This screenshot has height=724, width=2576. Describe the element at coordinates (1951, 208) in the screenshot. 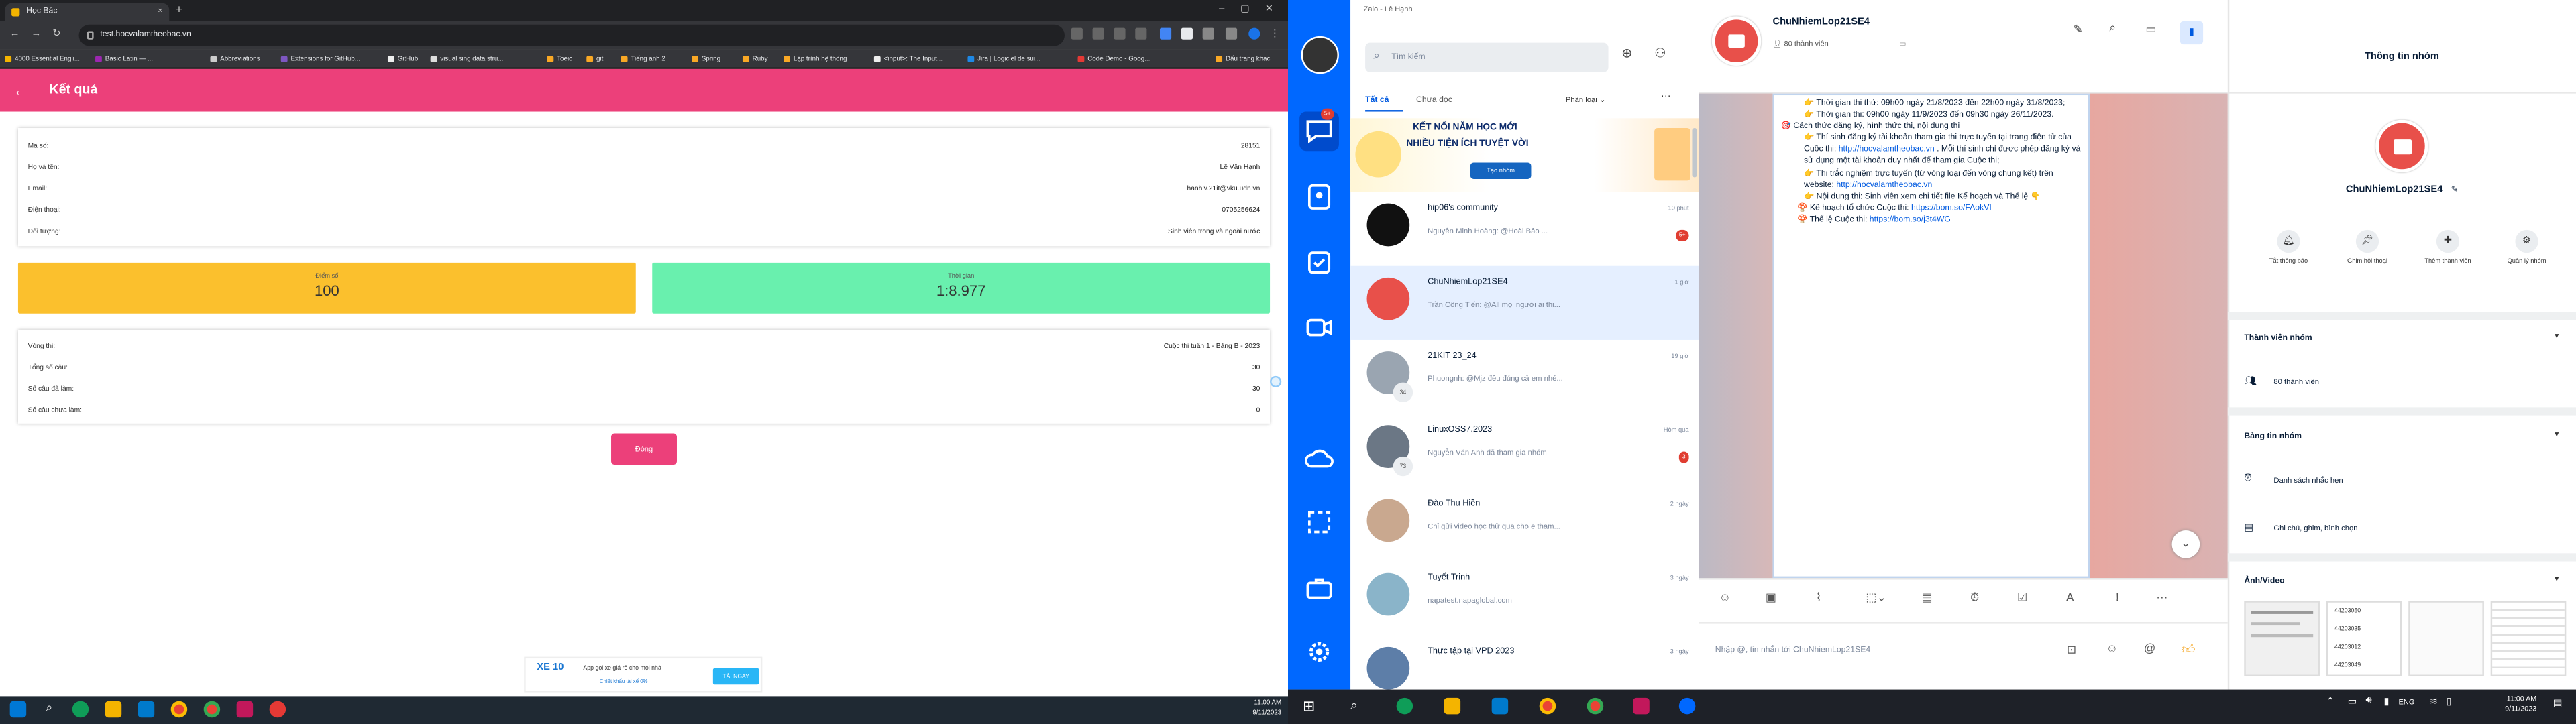

I see `link: https://bom.so/FAokVI` at that location.